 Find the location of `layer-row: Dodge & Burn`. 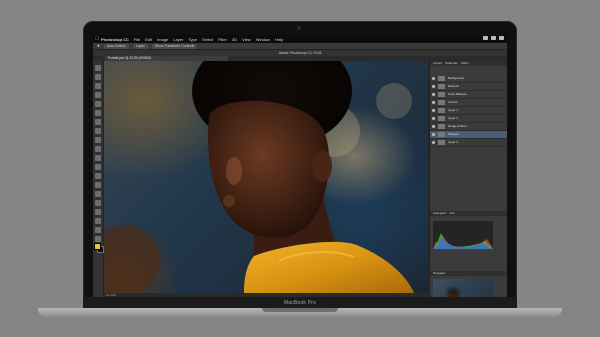

layer-row: Dodge & Burn is located at coordinates (468, 127).